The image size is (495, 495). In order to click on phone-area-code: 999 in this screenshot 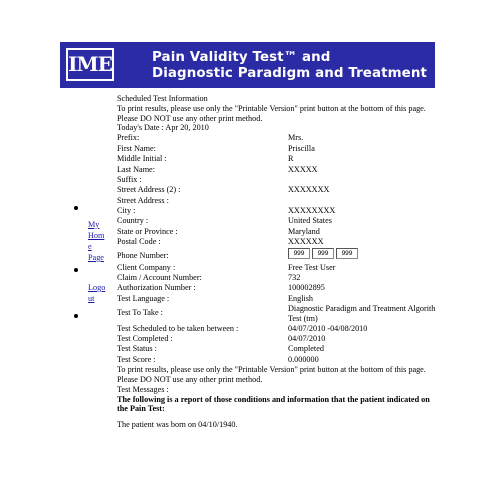, I will do `click(299, 253)`.